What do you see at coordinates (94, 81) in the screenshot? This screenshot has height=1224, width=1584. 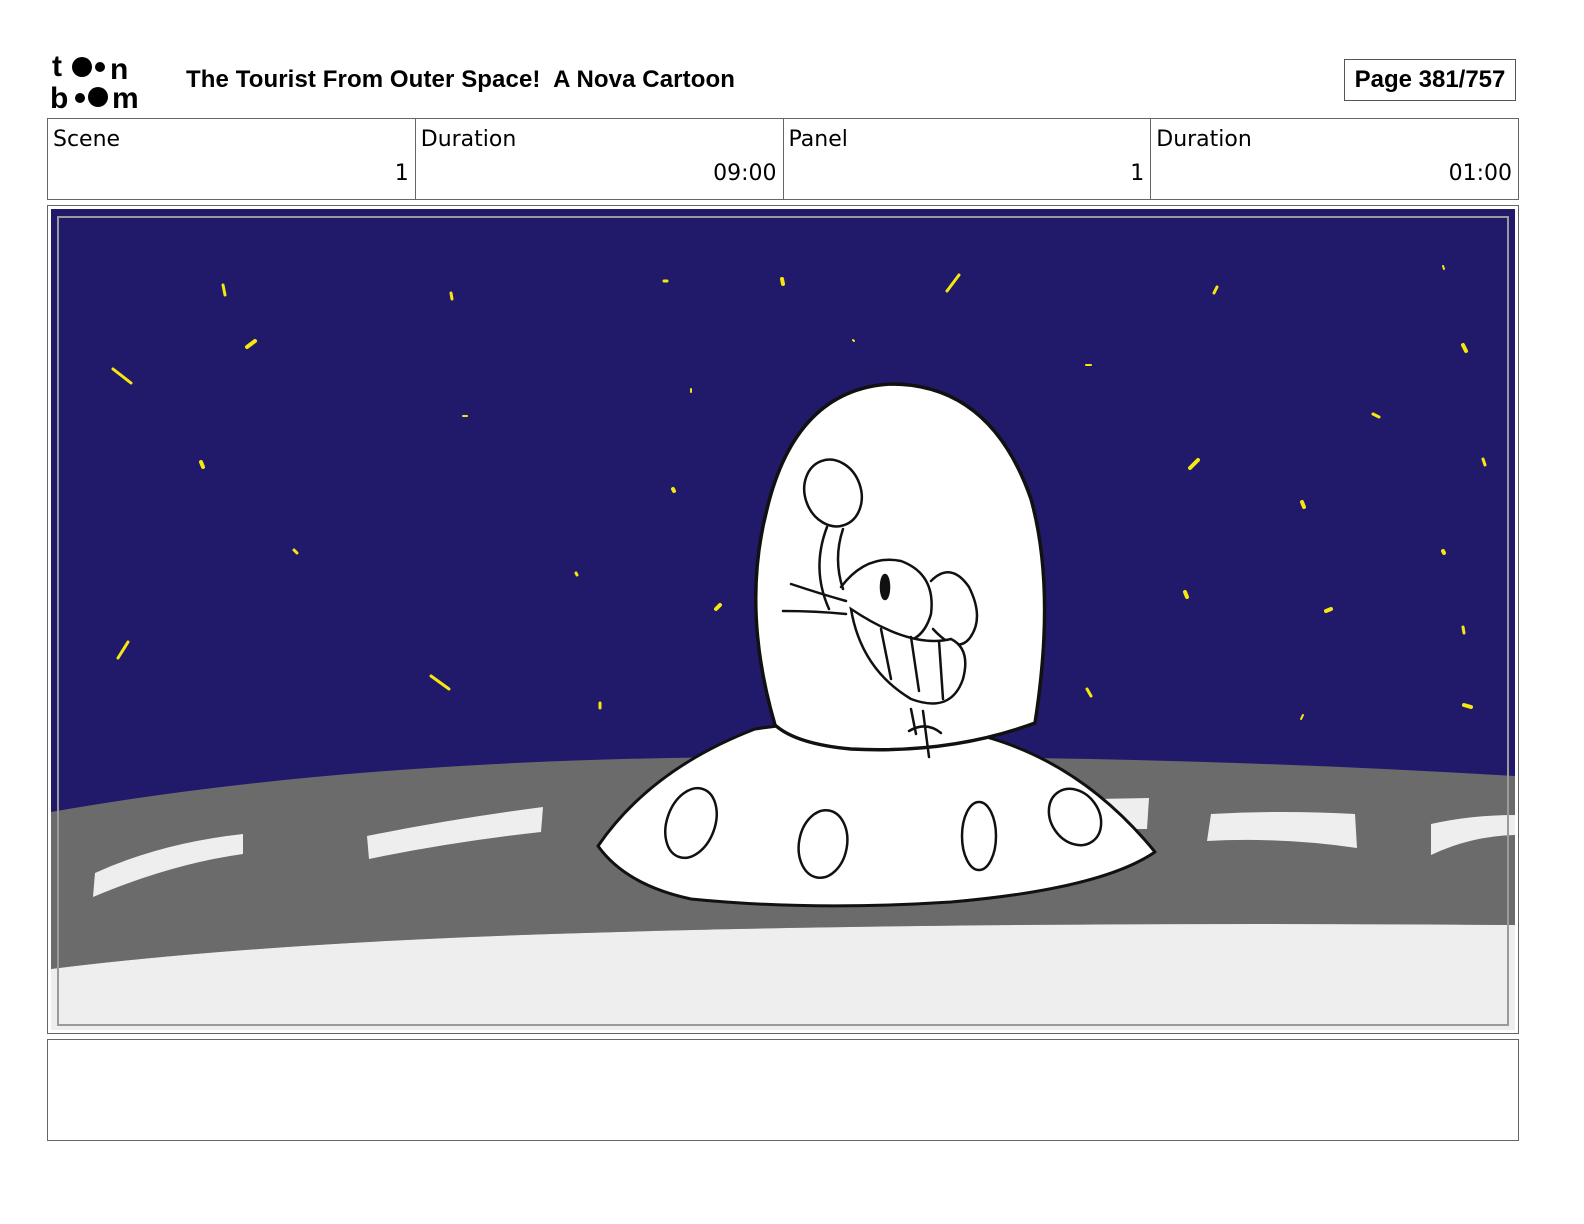 I see `toon-boom-logo: t n b m` at bounding box center [94, 81].